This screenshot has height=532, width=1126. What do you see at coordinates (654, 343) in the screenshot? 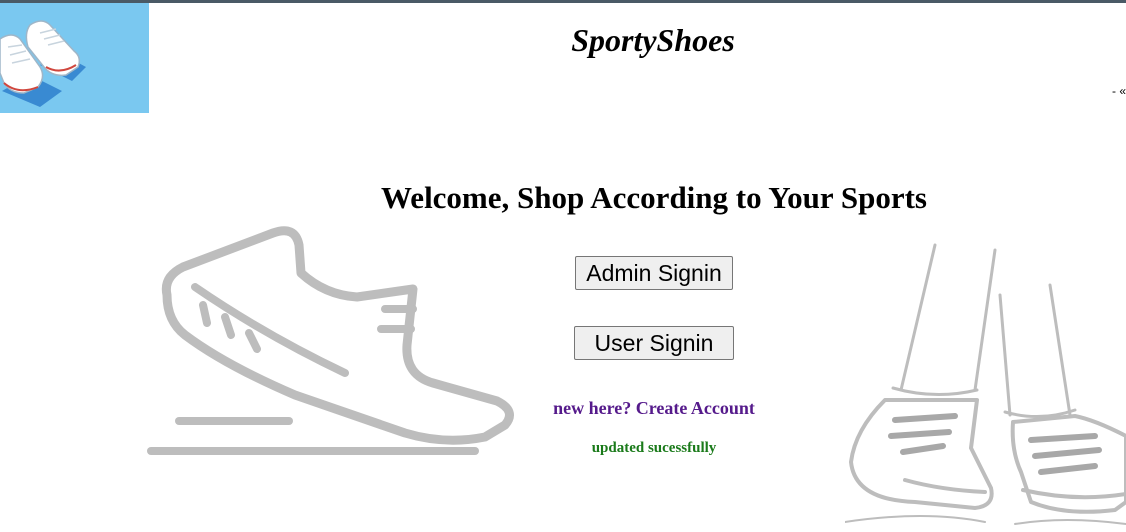
I see `user-signin-button: User Signin` at bounding box center [654, 343].